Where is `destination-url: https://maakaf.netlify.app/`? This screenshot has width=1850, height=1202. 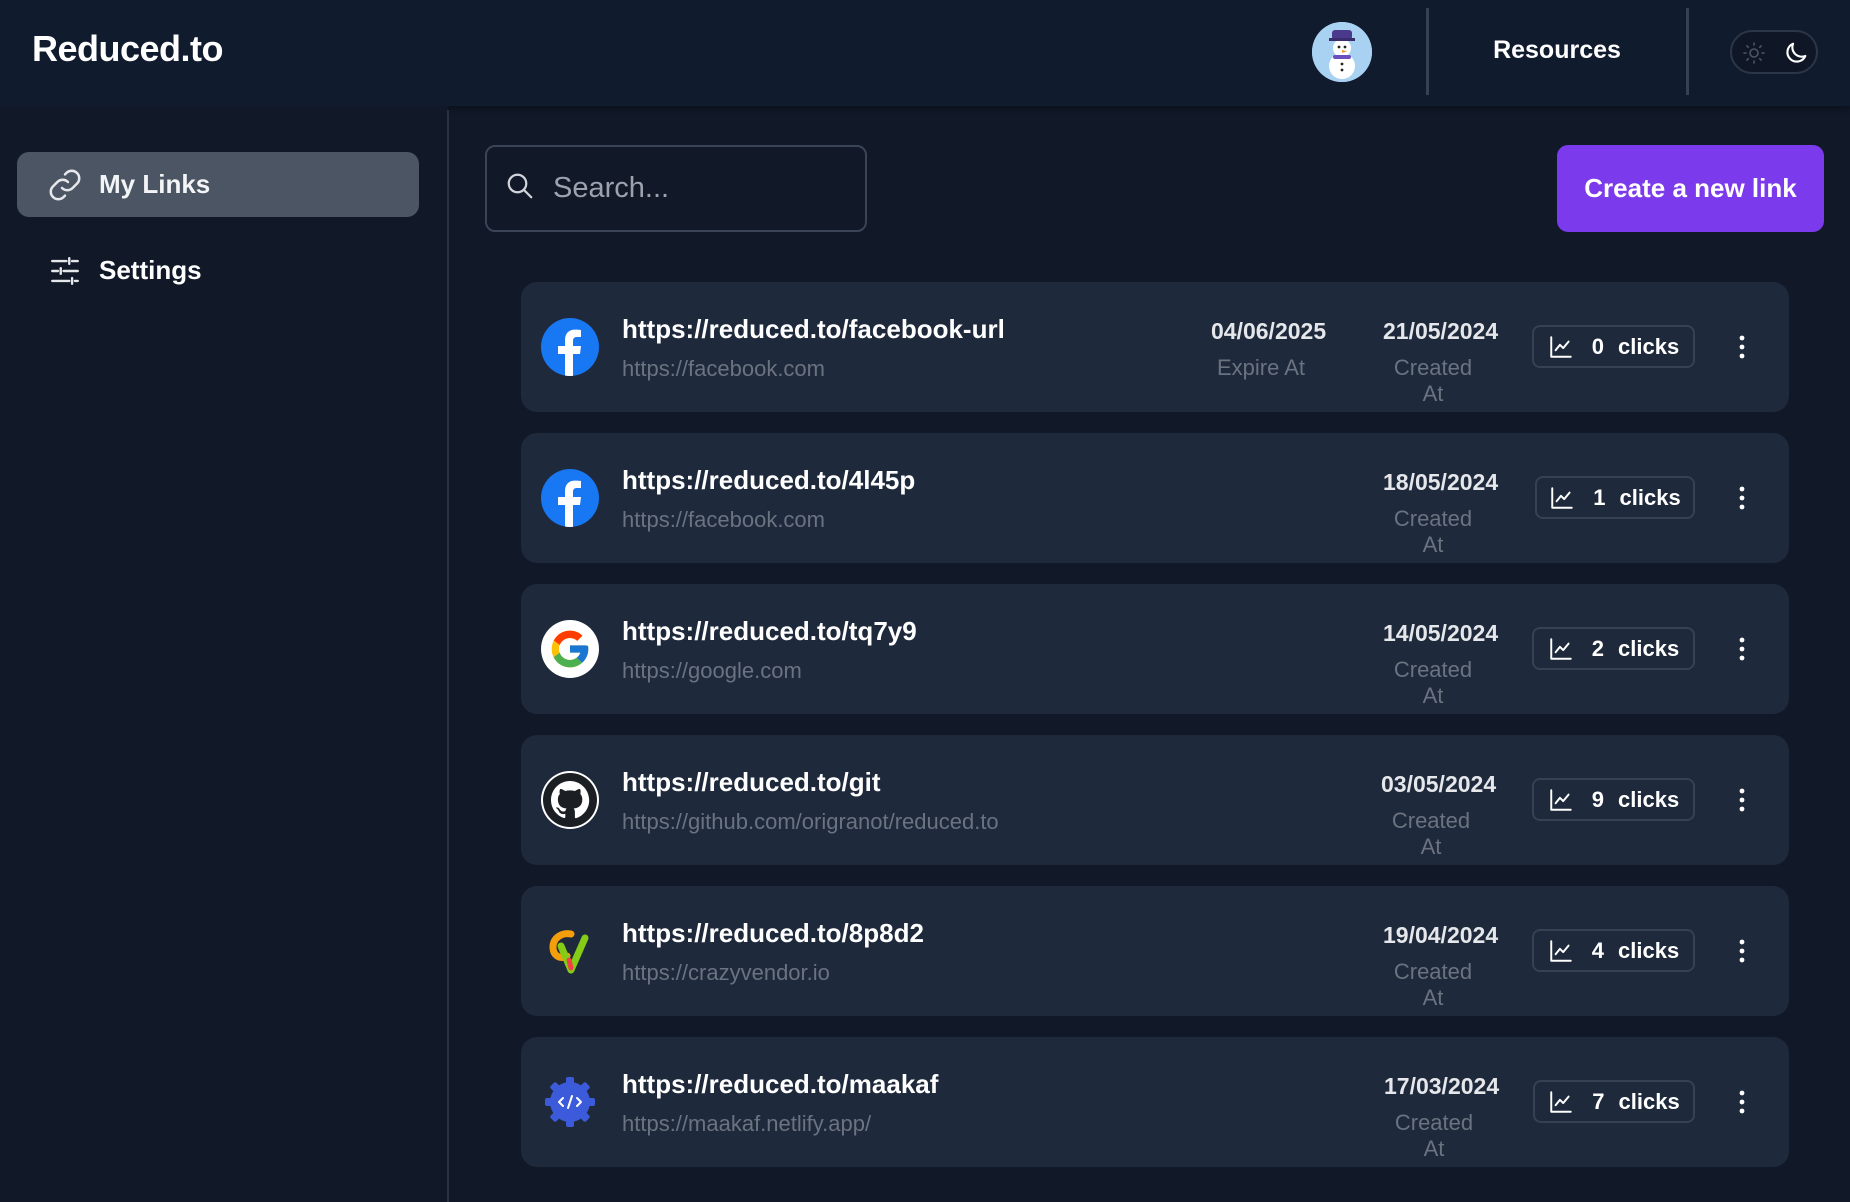 destination-url: https://maakaf.netlify.app/ is located at coordinates (747, 1123).